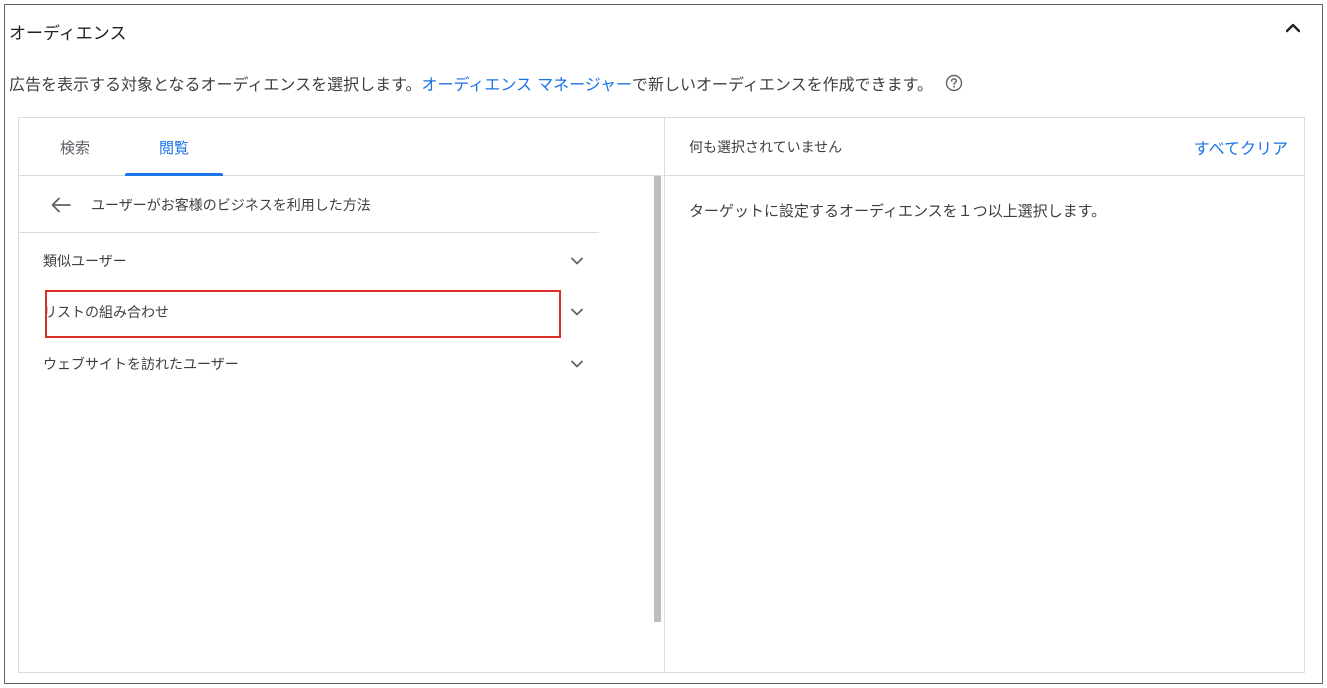 The width and height of the screenshot is (1327, 688). What do you see at coordinates (309, 261) in the screenshot?
I see `category-similar-users: 類似ユーザー` at bounding box center [309, 261].